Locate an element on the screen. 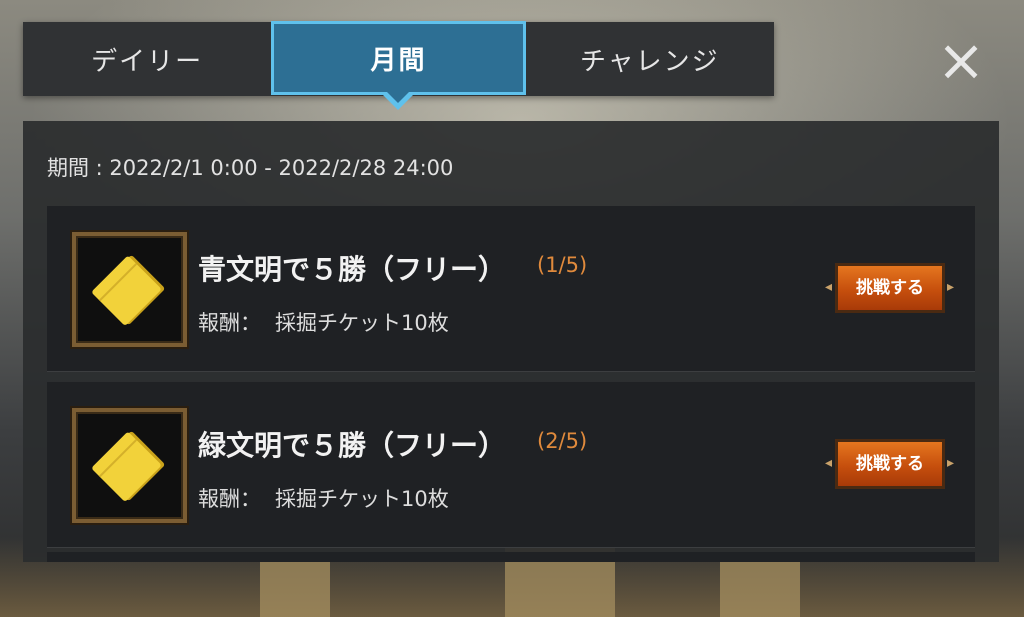  tab-bar: デイリー 月間 チャレンジ is located at coordinates (398, 65).